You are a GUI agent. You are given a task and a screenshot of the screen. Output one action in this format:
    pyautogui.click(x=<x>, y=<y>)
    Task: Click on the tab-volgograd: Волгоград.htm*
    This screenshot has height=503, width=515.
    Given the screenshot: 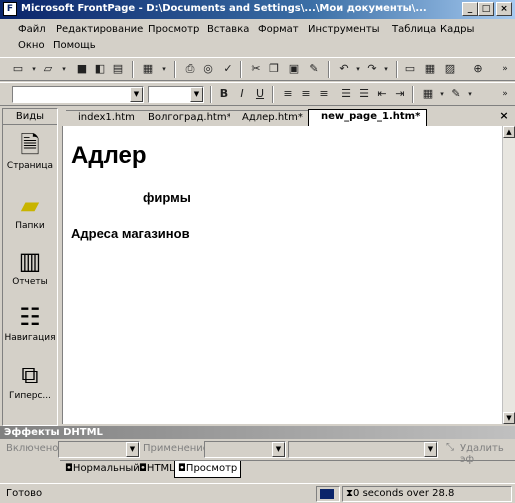 What is the action you would take?
    pyautogui.click(x=187, y=118)
    